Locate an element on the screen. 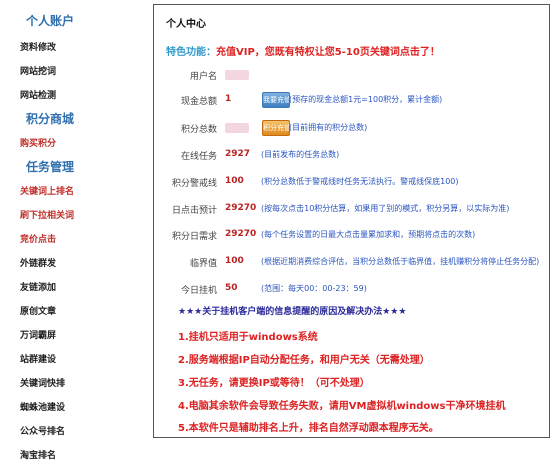  row-online-tasks: 在线任务 2927 (目前发布的任务总数) is located at coordinates (351, 156).